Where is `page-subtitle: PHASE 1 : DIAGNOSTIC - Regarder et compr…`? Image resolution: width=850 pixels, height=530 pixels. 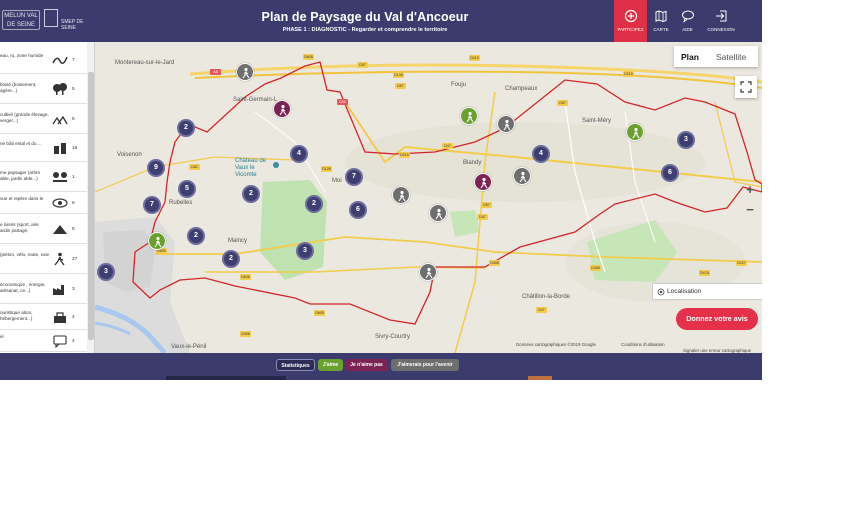 page-subtitle: PHASE 1 : DIAGNOSTIC - Regarder et compr… is located at coordinates (365, 30).